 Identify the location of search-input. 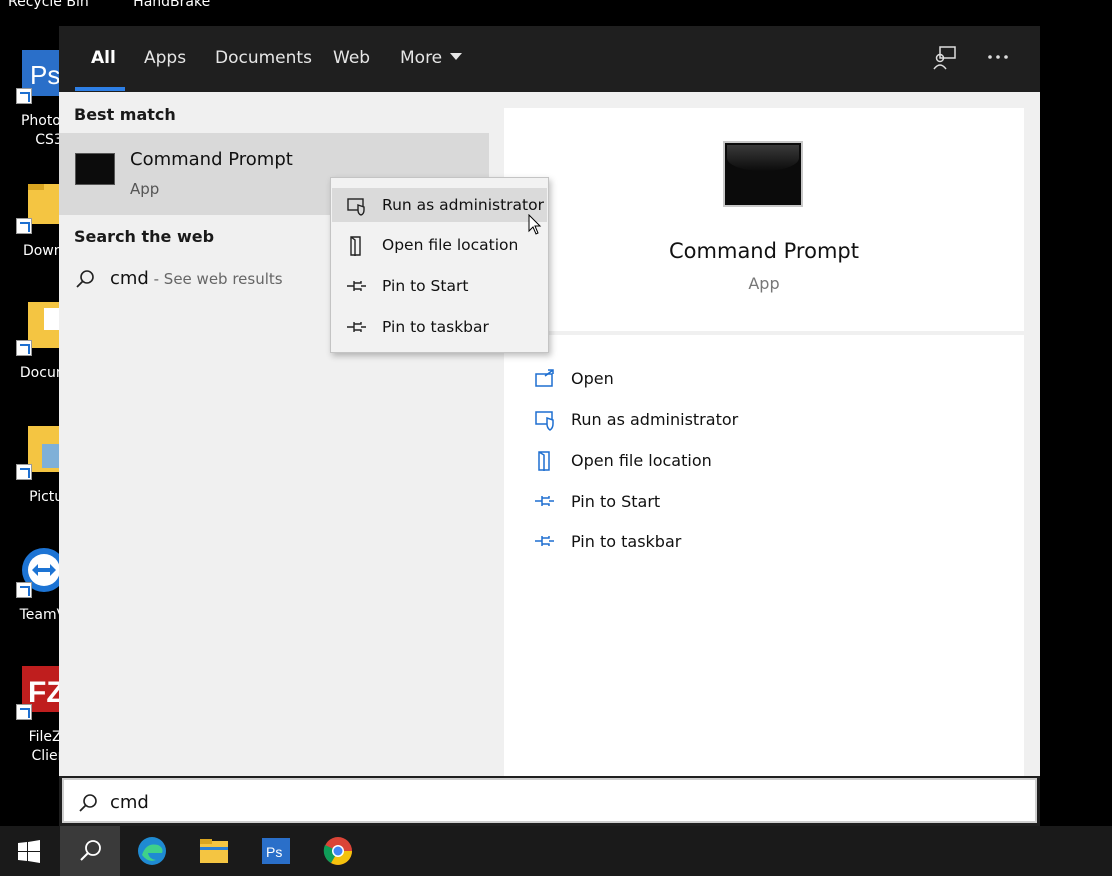
(510, 802).